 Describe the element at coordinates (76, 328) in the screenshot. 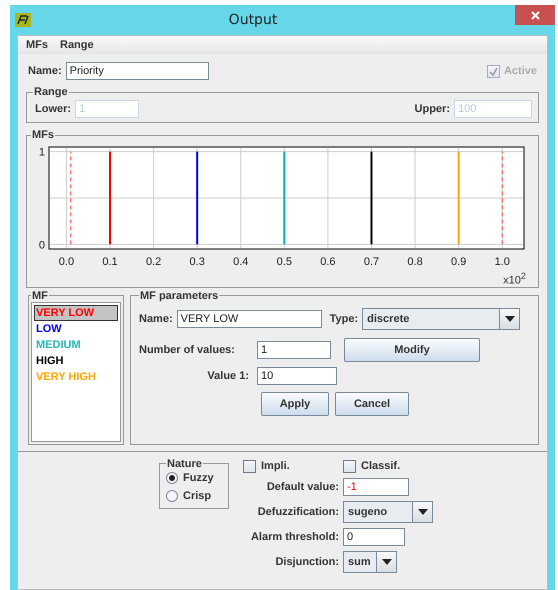

I see `mf-list-item: LOW` at that location.